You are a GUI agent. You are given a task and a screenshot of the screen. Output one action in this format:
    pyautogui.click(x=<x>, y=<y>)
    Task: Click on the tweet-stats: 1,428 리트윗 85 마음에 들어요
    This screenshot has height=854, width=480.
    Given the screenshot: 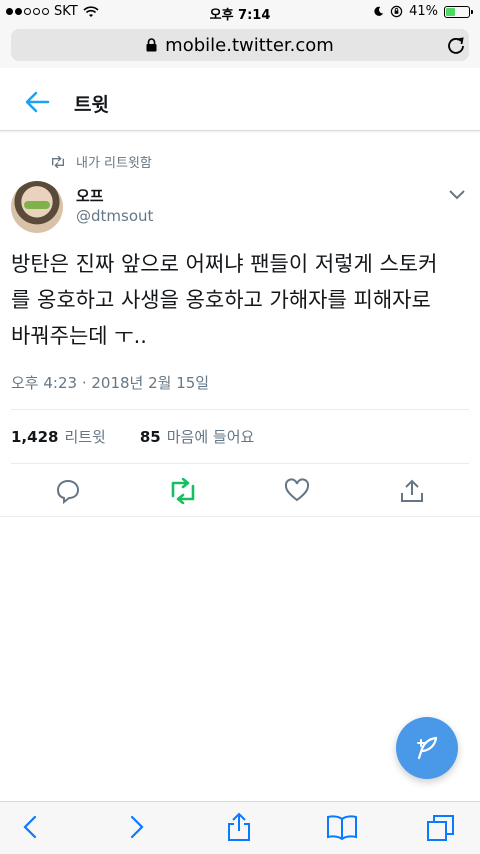 What is the action you would take?
    pyautogui.click(x=132, y=436)
    